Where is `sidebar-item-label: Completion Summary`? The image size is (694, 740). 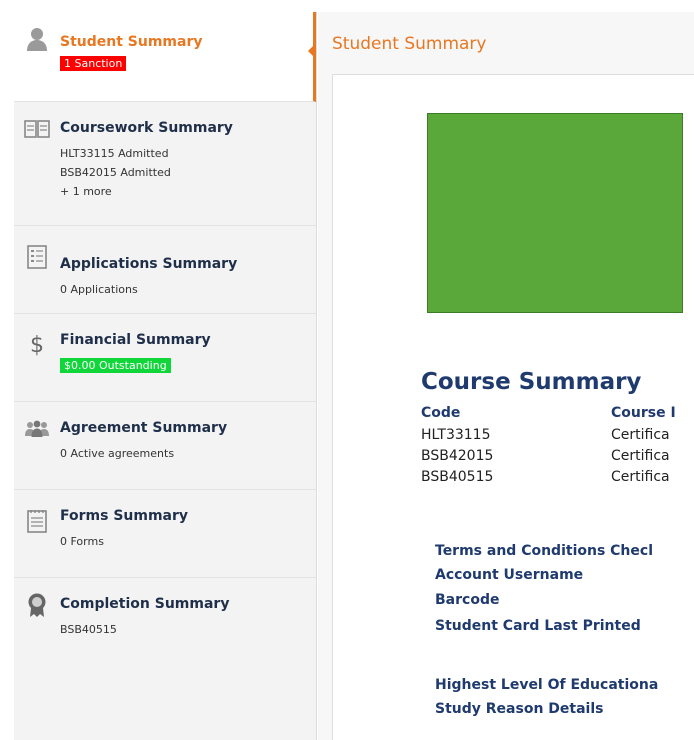 sidebar-item-label: Completion Summary is located at coordinates (145, 604).